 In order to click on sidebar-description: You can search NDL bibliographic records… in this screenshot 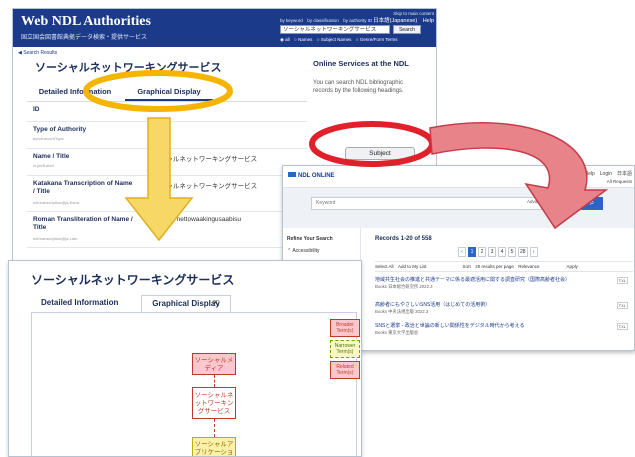, I will do `click(358, 87)`.